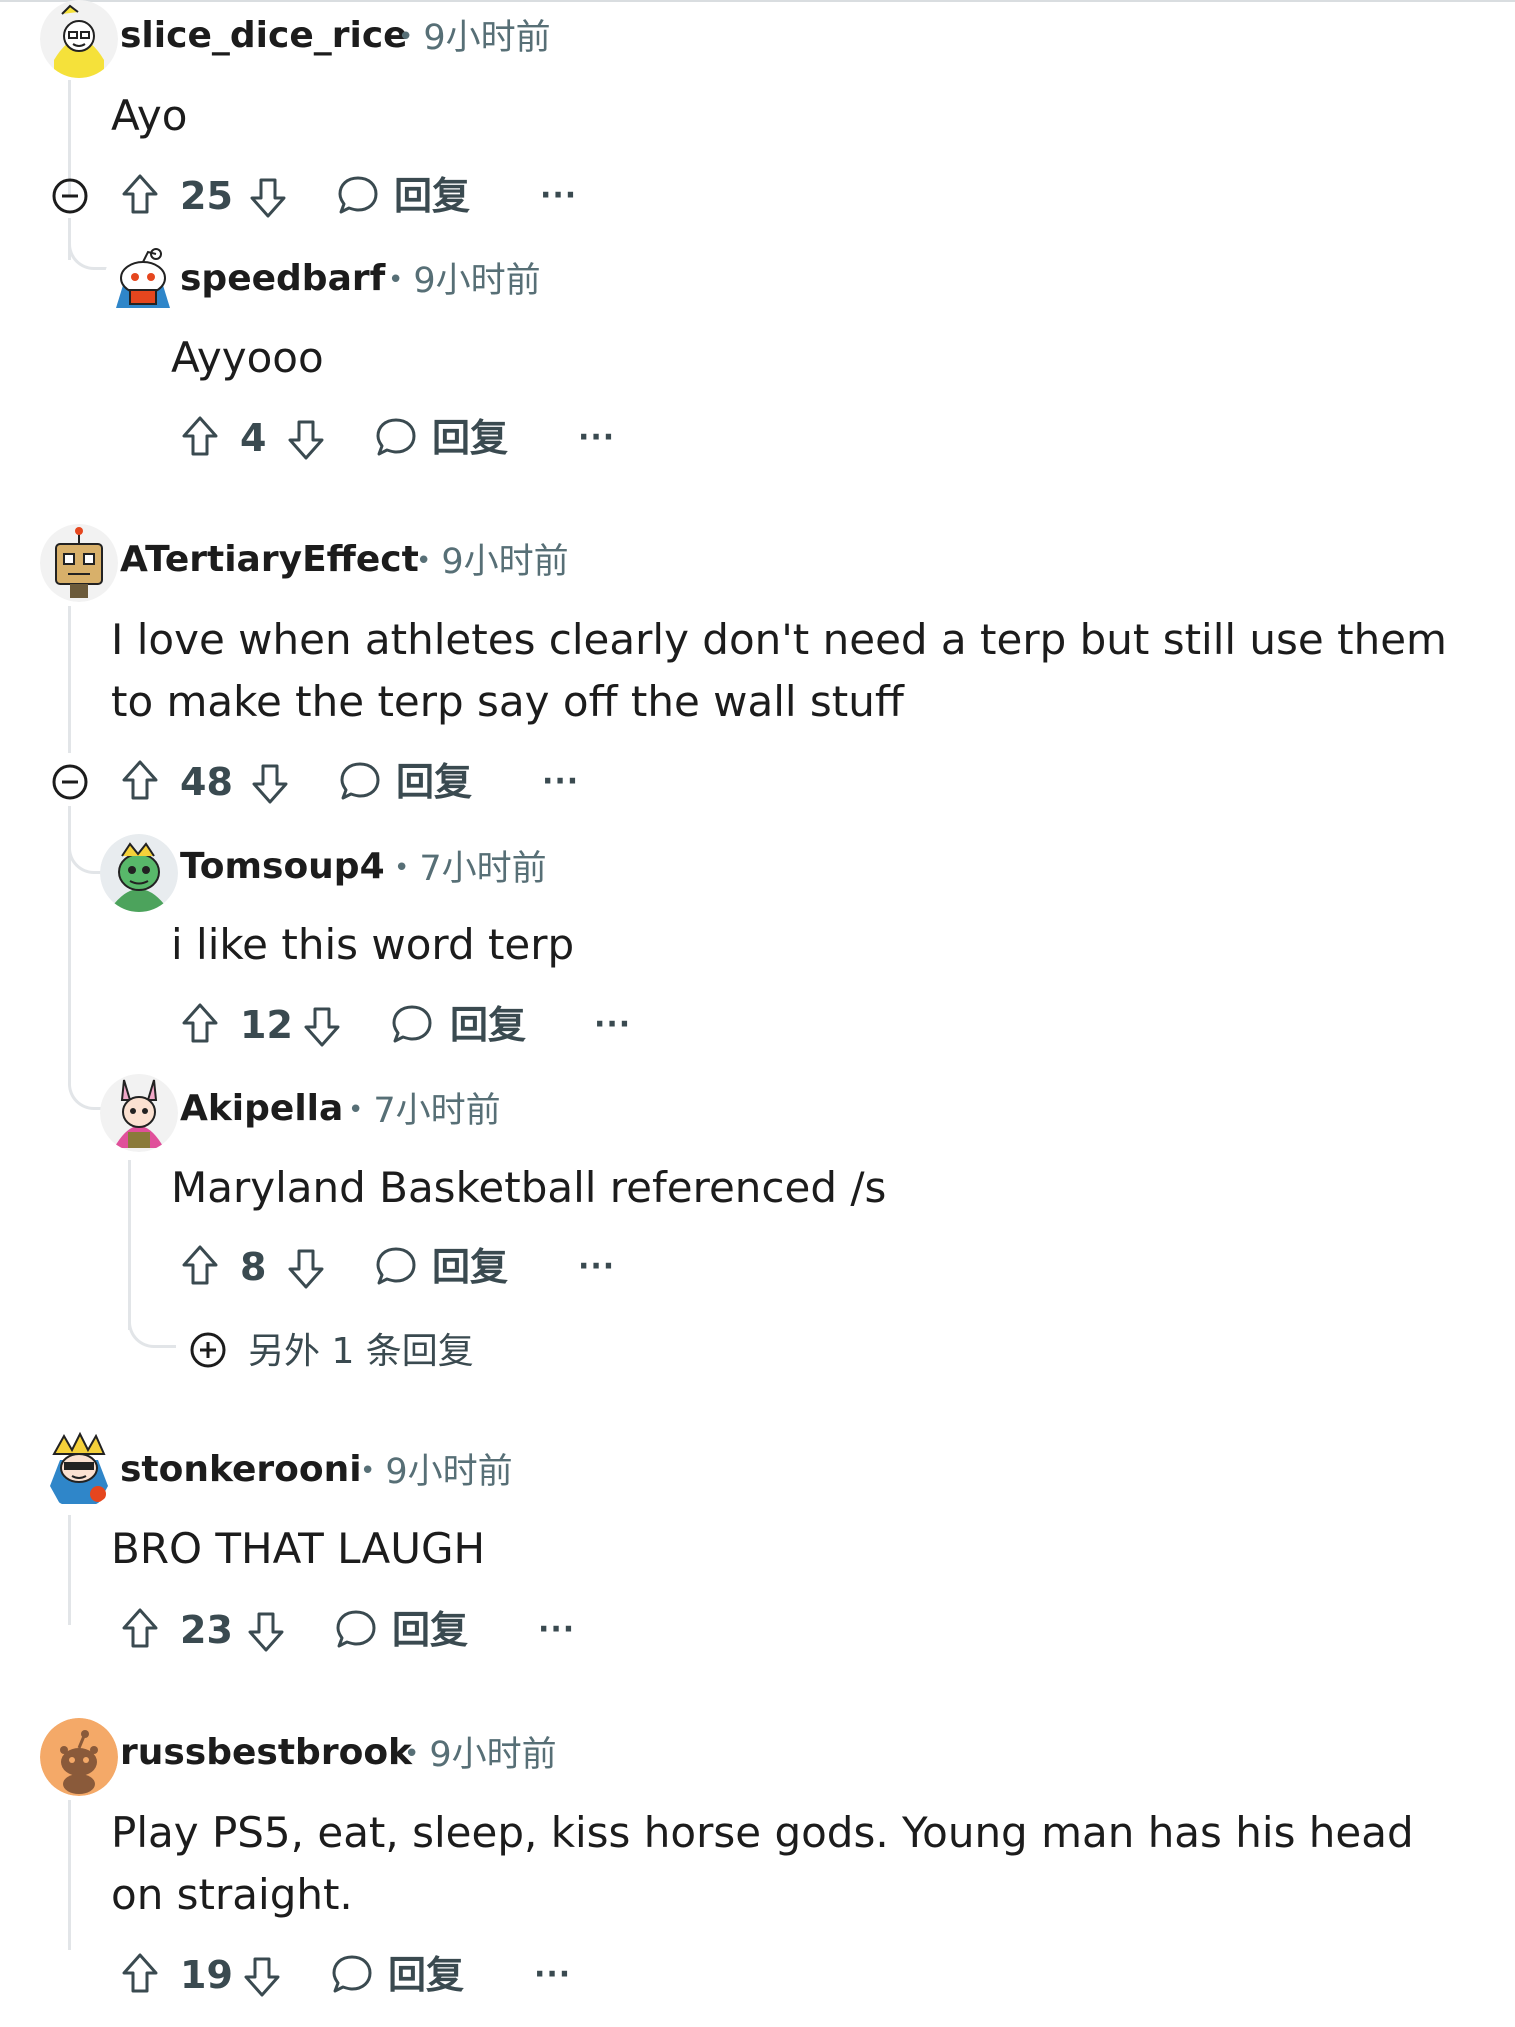 Image resolution: width=1515 pixels, height=2027 pixels. Describe the element at coordinates (282, 279) in the screenshot. I see `reply-username: speedbarf` at that location.